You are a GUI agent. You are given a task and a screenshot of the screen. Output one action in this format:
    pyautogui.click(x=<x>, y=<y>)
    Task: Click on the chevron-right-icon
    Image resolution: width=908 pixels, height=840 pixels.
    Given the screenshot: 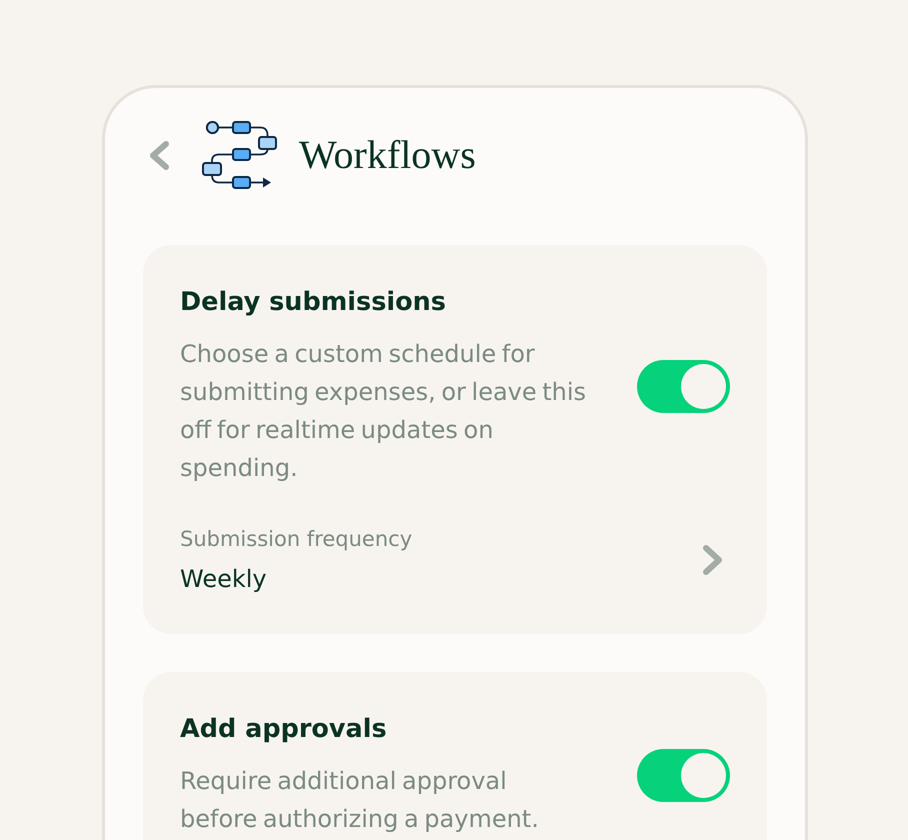 What is the action you would take?
    pyautogui.click(x=713, y=560)
    